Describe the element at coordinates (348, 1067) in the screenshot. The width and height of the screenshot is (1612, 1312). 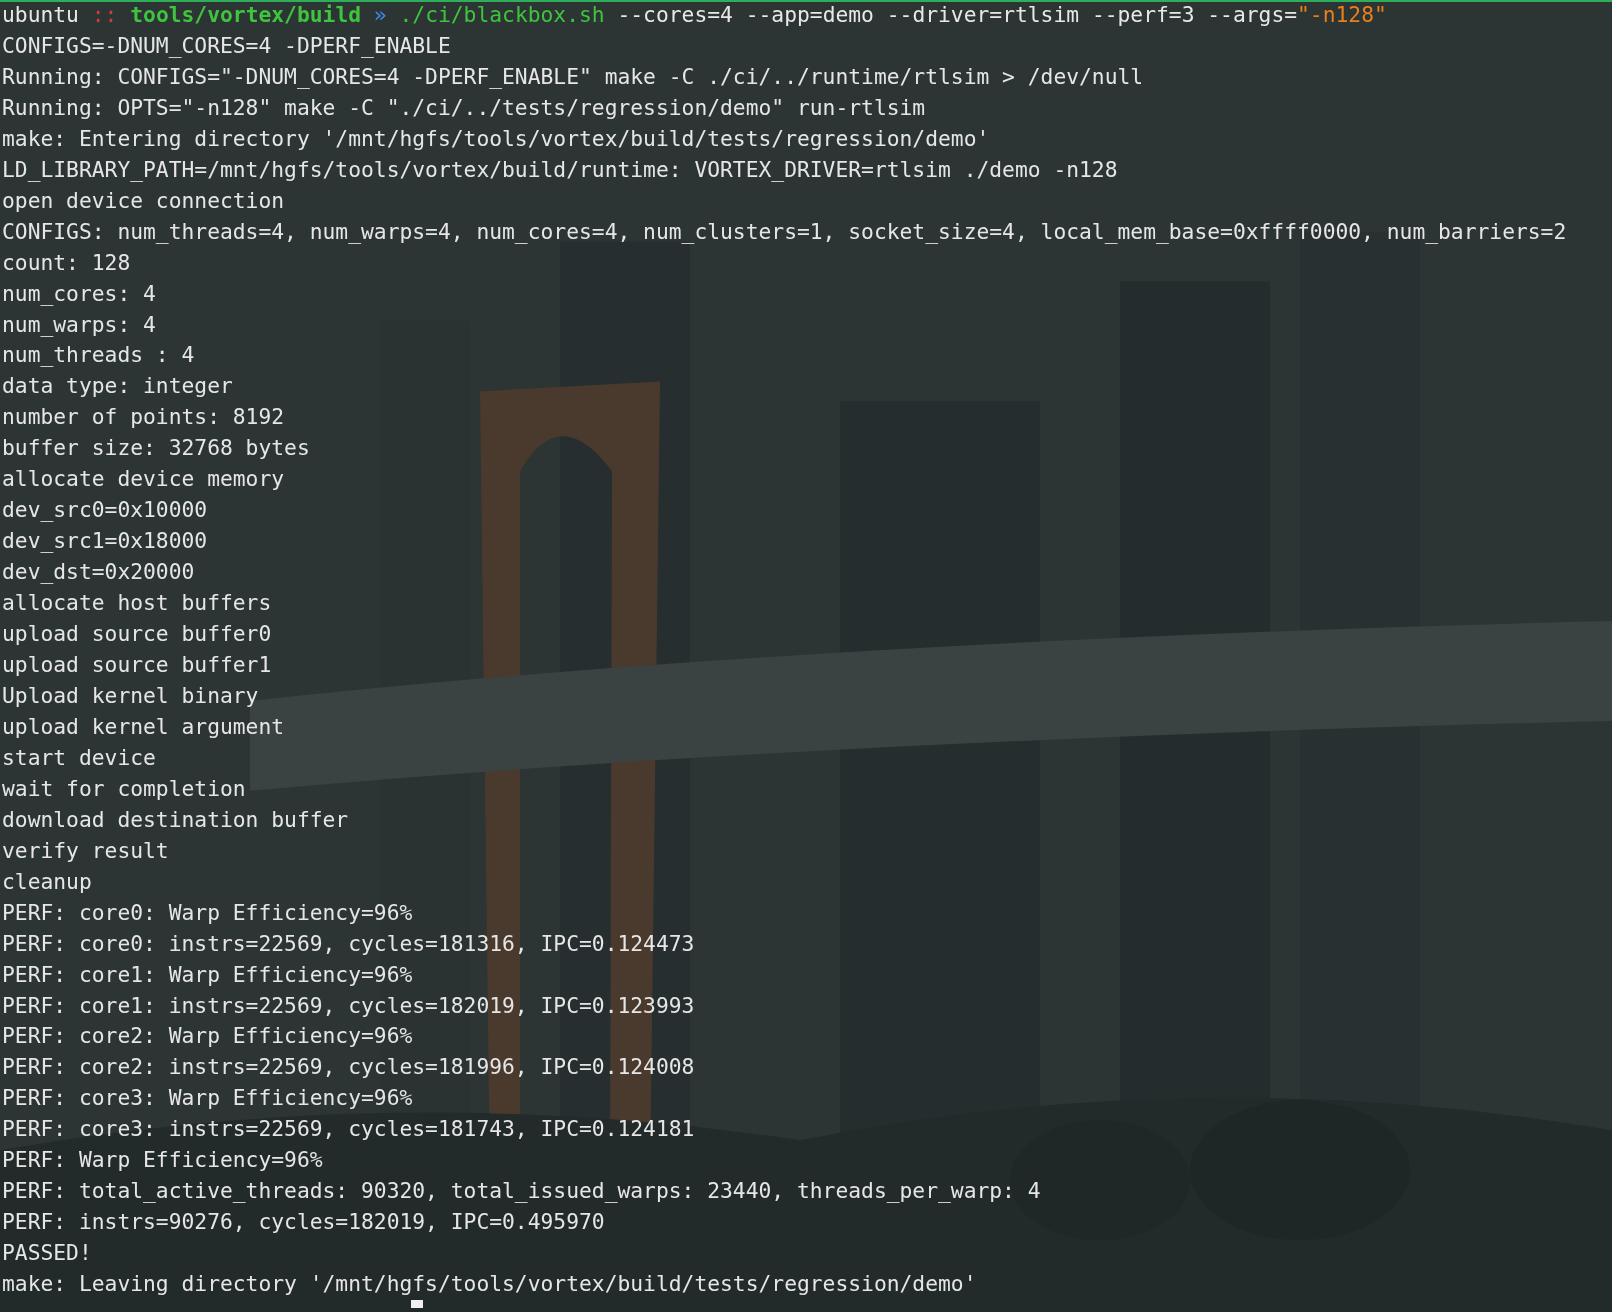
I see `terminal-line: PERF: core2: instrs=22569, cycles=181996, IPC=0.124008` at that location.